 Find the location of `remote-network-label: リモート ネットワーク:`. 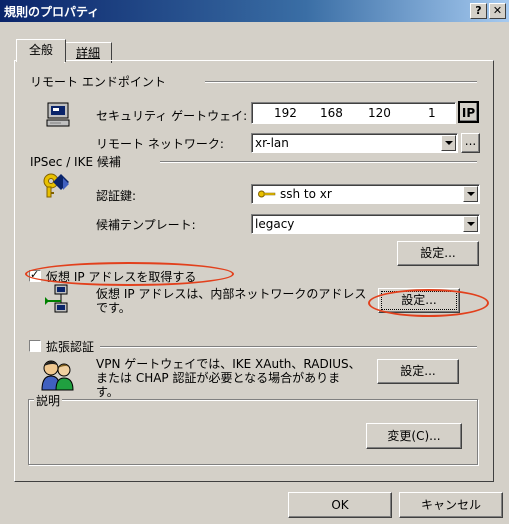

remote-network-label: リモート ネットワーク: is located at coordinates (160, 144).